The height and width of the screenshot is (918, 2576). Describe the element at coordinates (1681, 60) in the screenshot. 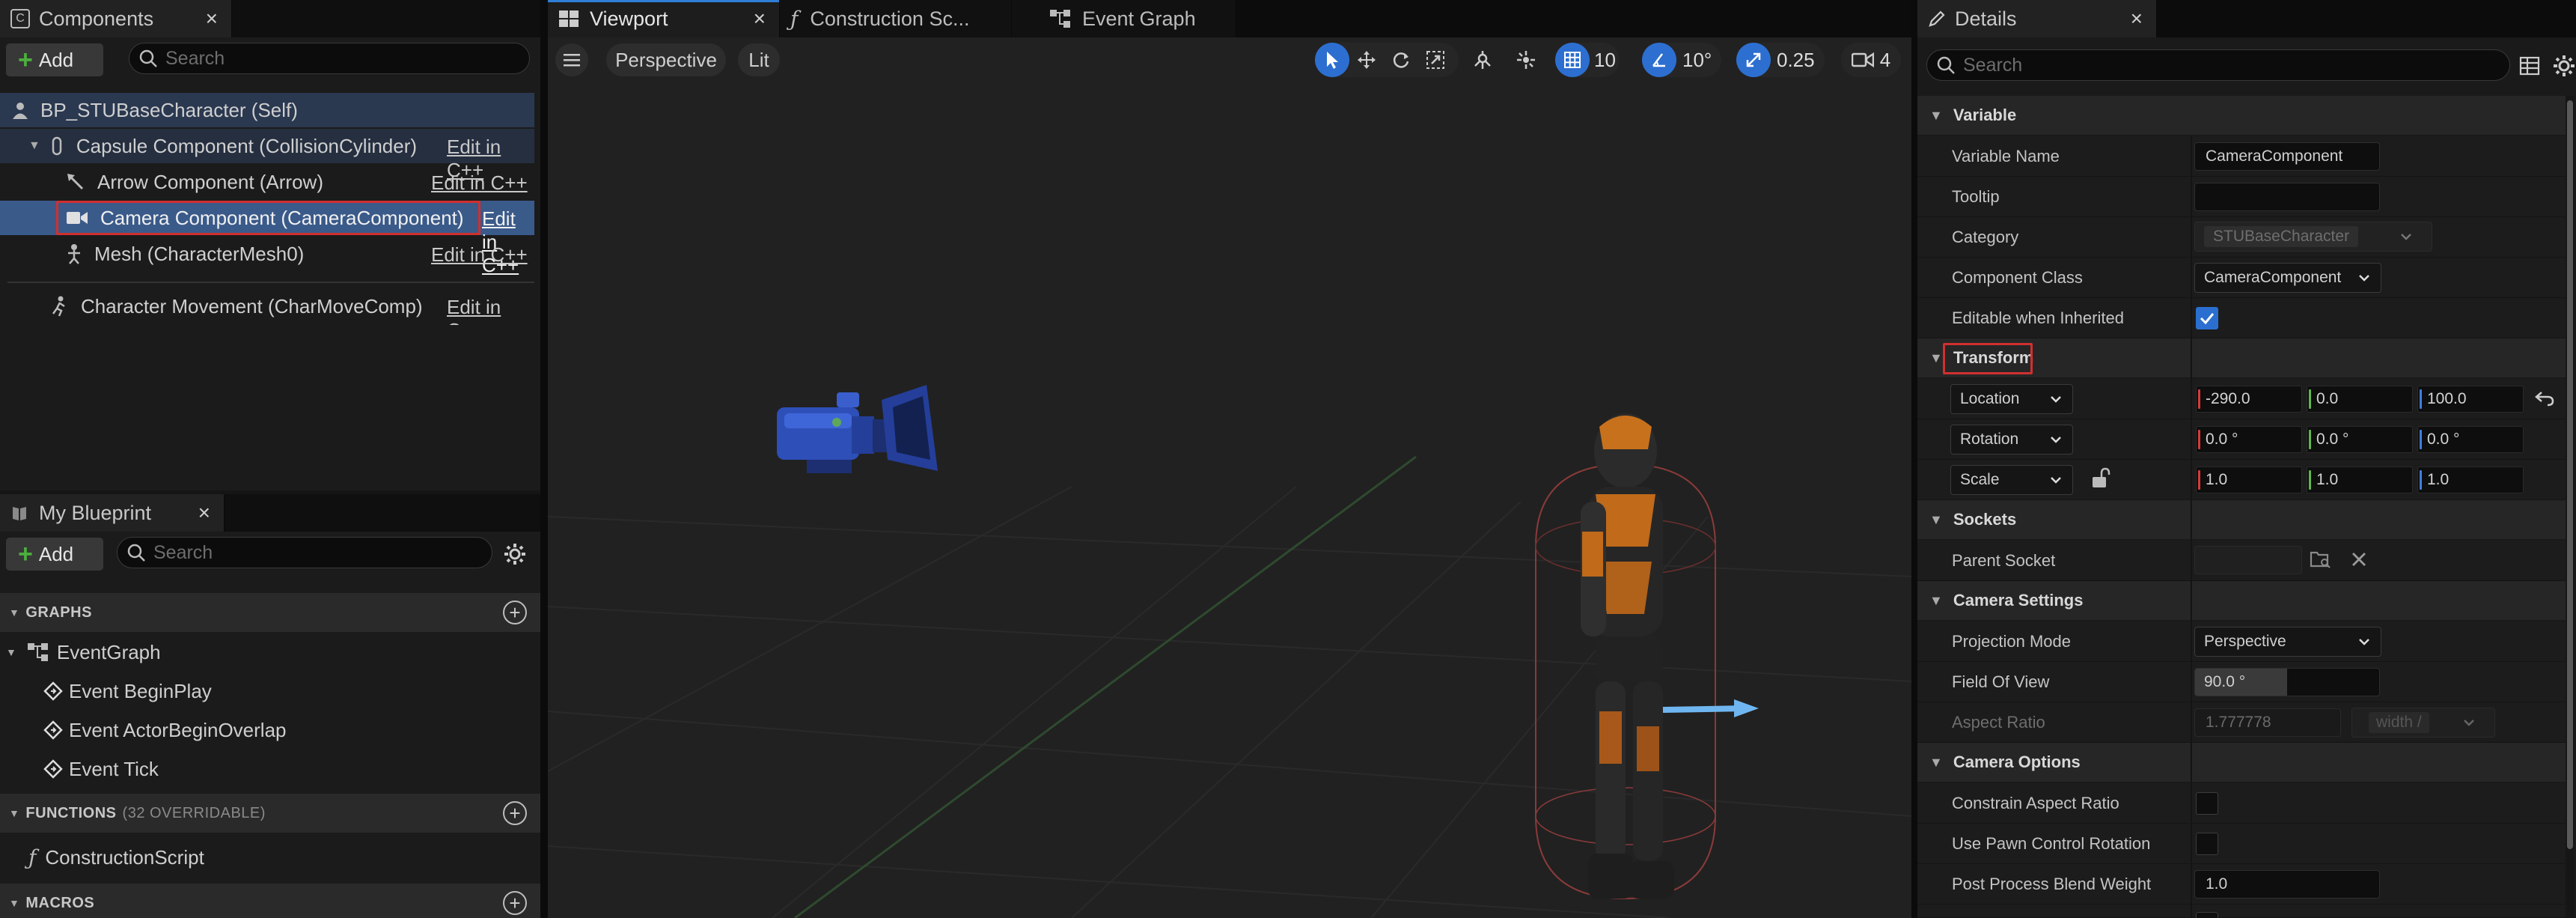

I see `rotation-snap-group: 10°` at that location.